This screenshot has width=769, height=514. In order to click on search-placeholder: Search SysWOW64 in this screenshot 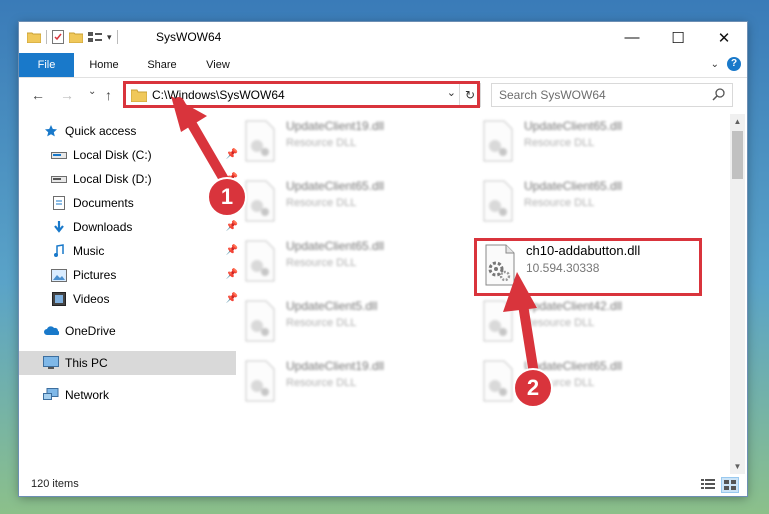, I will do `click(552, 95)`.